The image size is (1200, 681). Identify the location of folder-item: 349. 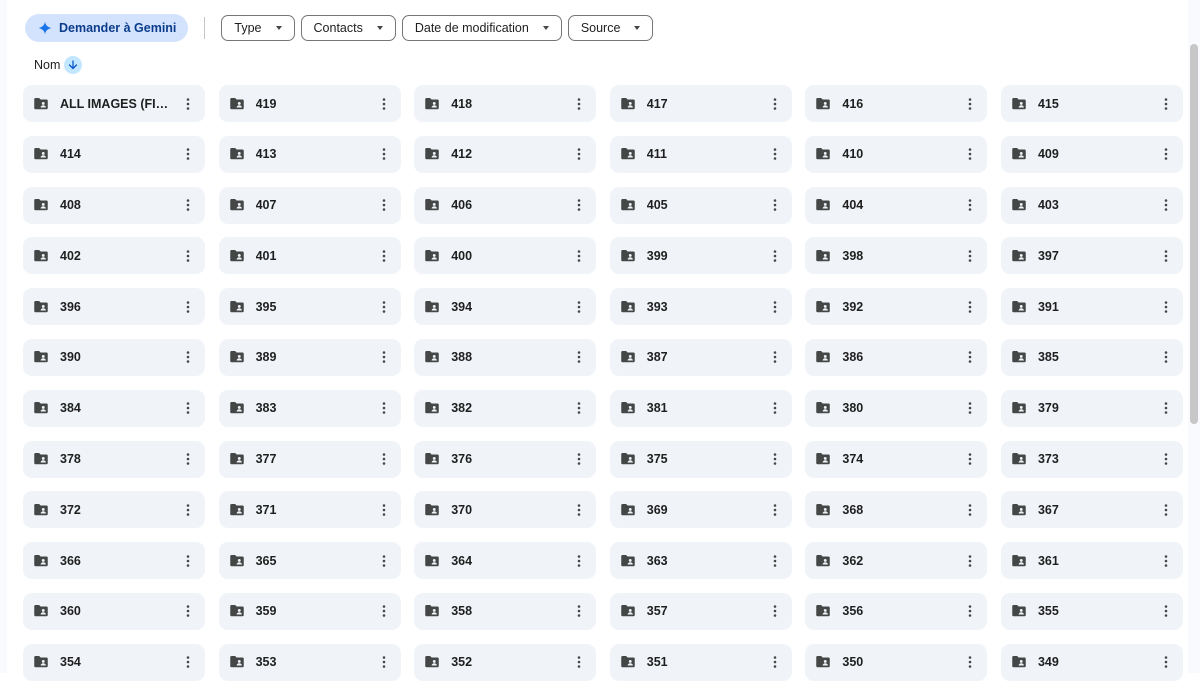
(1091, 662).